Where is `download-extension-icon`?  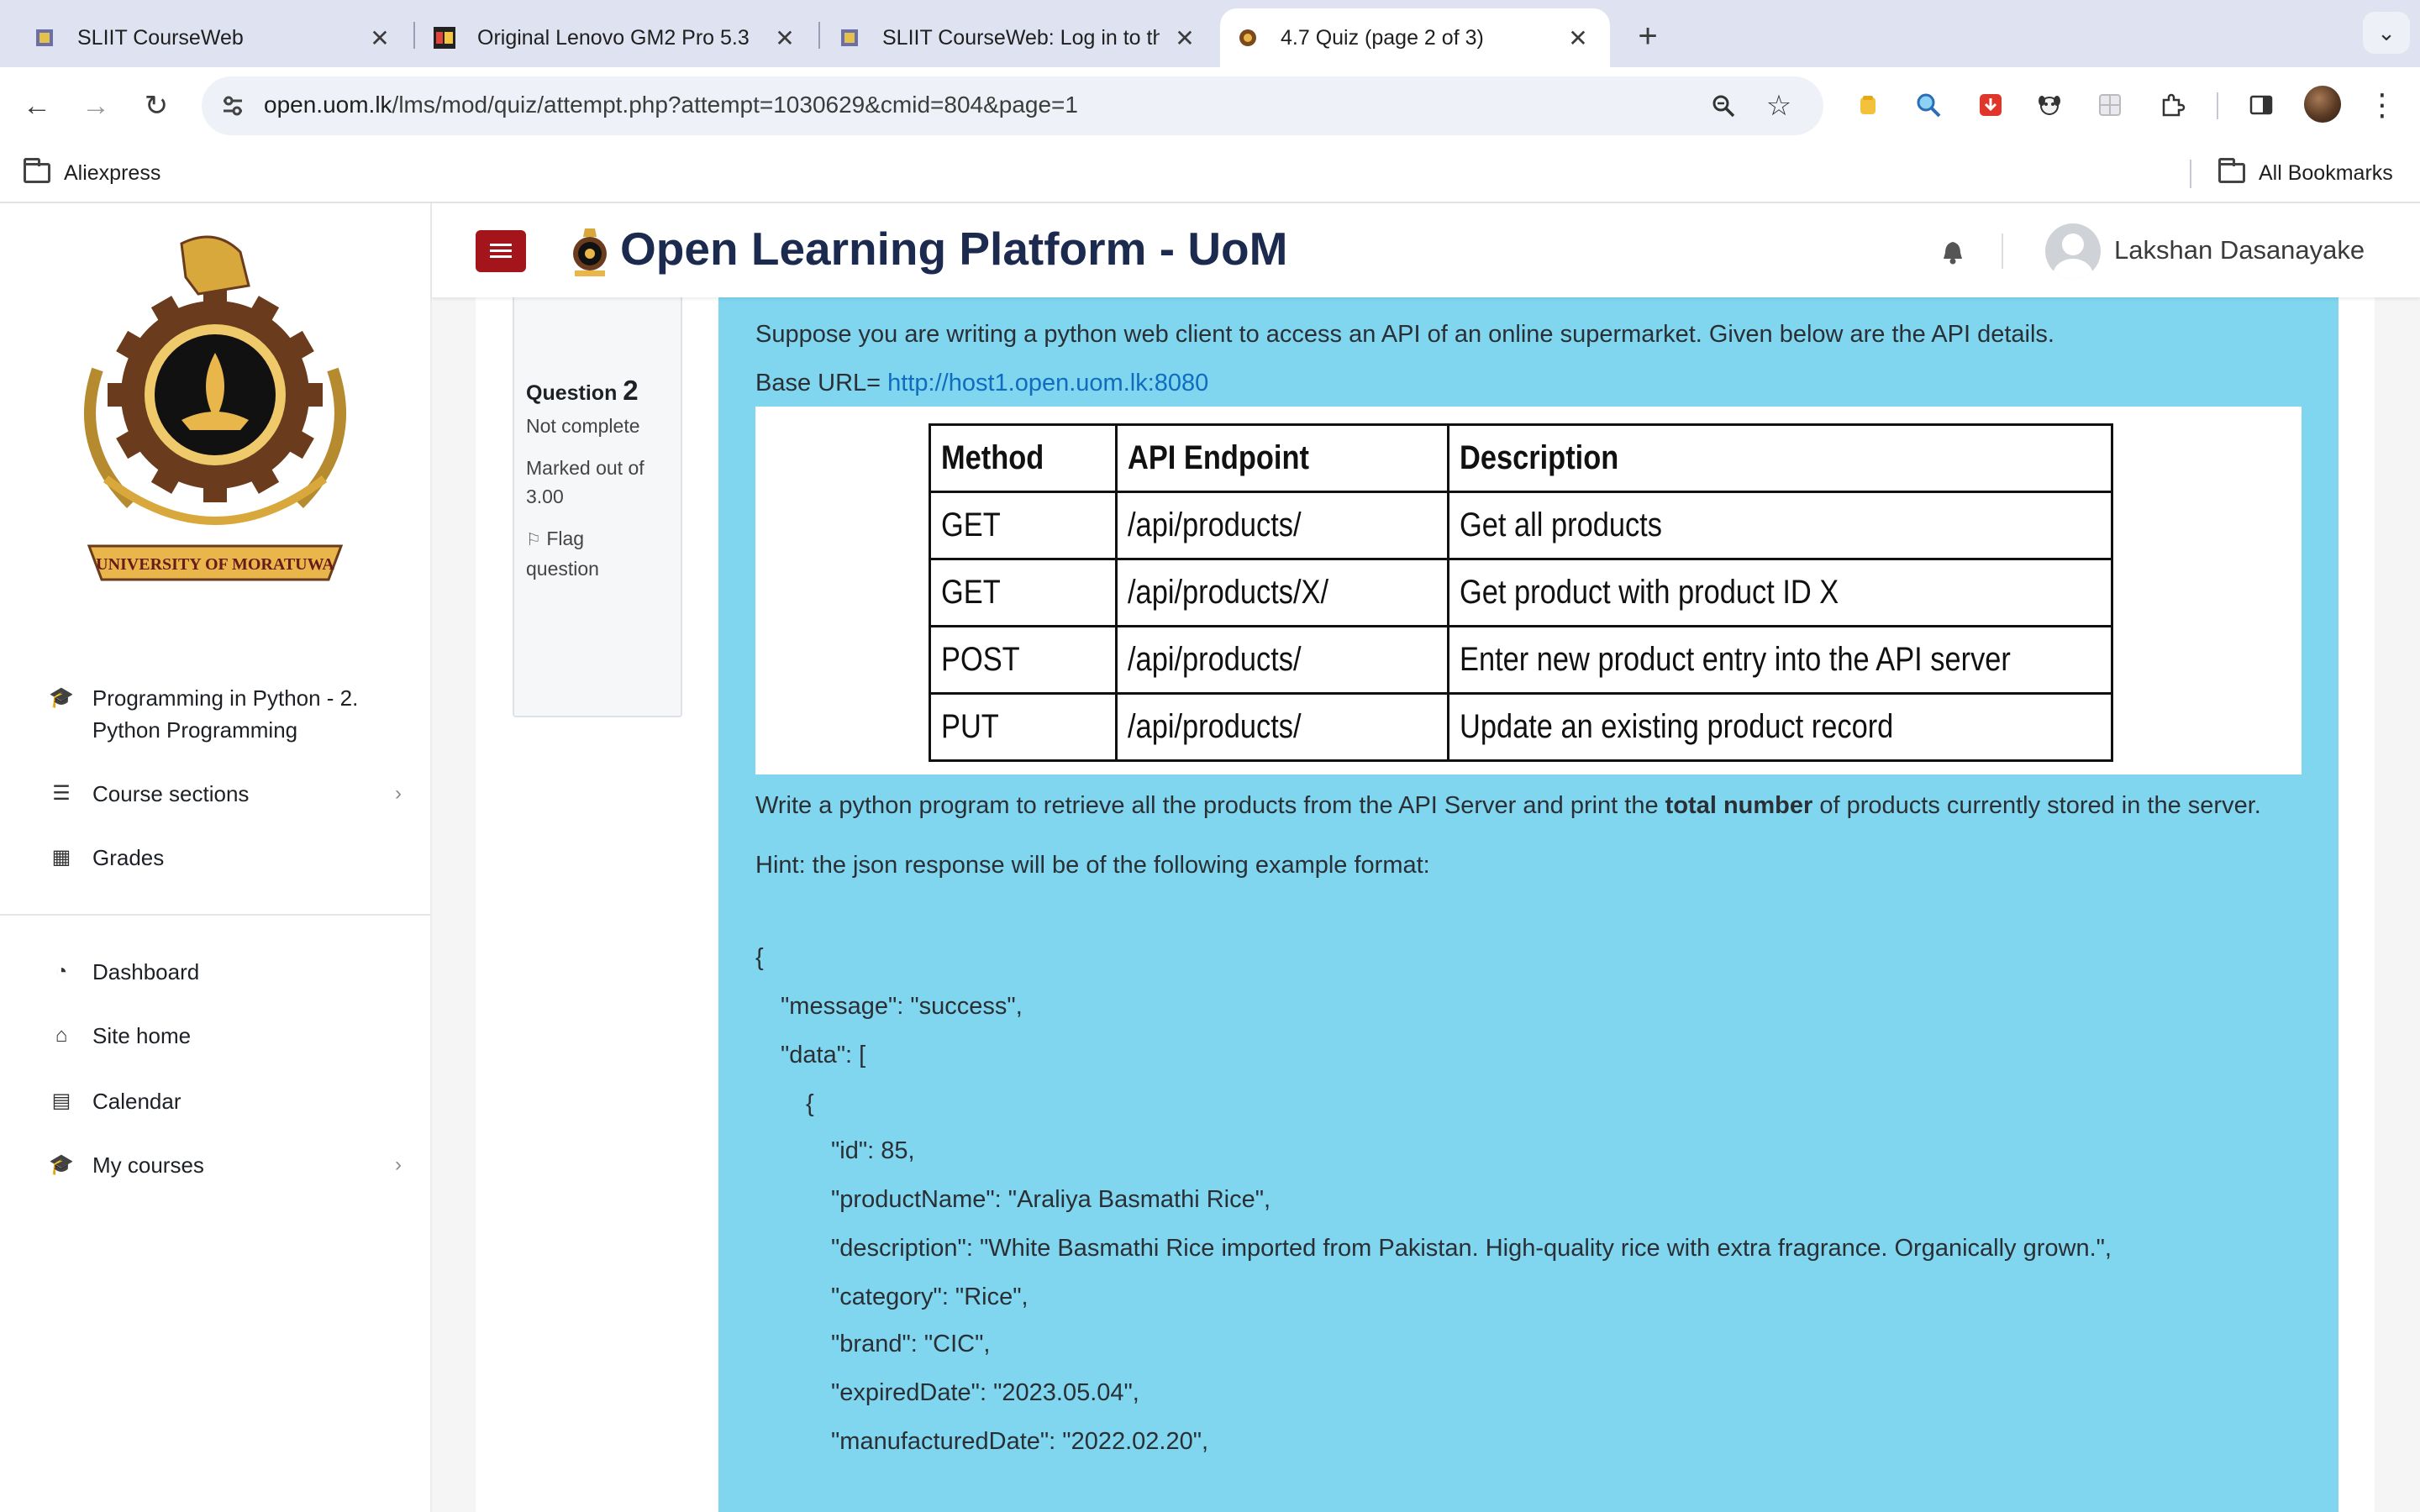
download-extension-icon is located at coordinates (1990, 105).